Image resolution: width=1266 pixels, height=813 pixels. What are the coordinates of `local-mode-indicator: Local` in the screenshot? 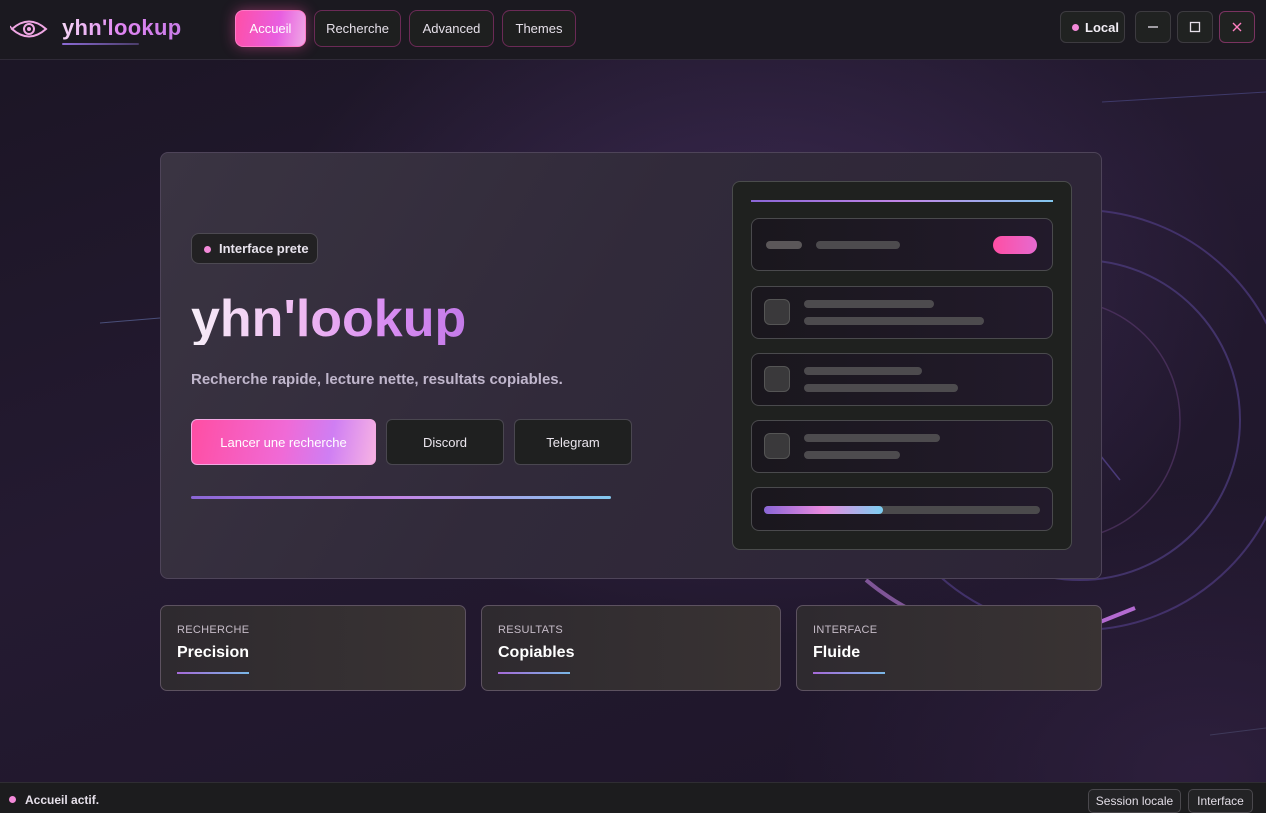 It's located at (1092, 27).